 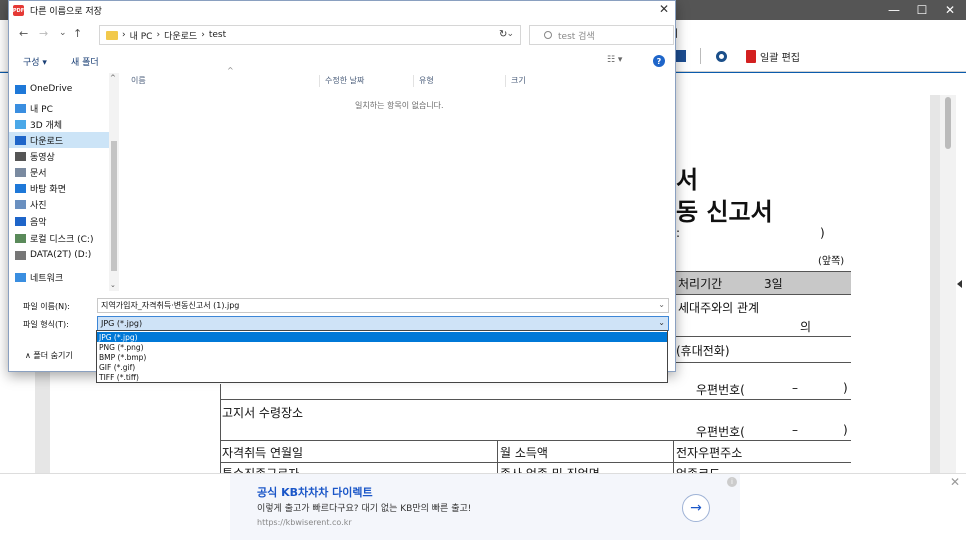 What do you see at coordinates (950, 10) in the screenshot?
I see `app-close-button: ✕` at bounding box center [950, 10].